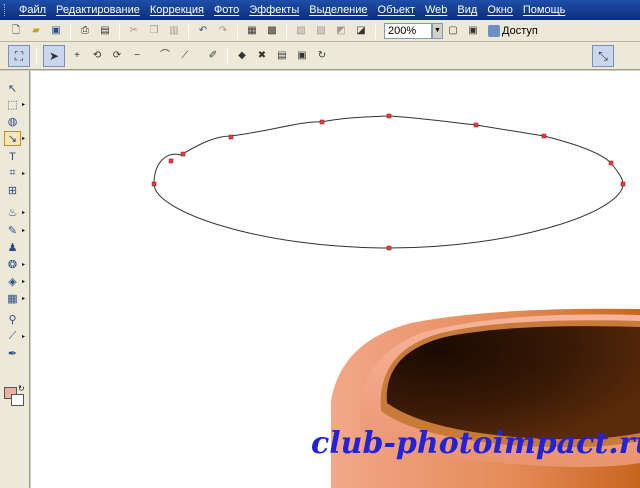 The image size is (640, 488). I want to click on line-segment-icon: ⟋, so click(185, 56).